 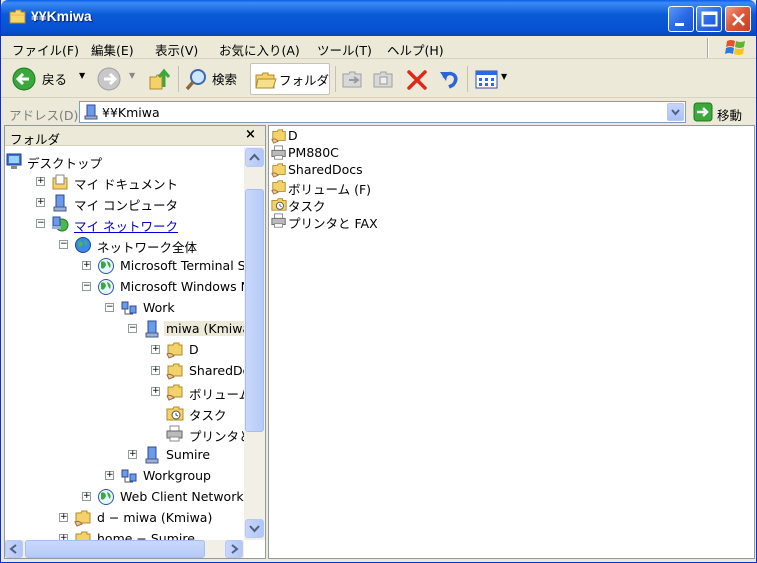 I want to click on windows-logo-icon, so click(x=735, y=47).